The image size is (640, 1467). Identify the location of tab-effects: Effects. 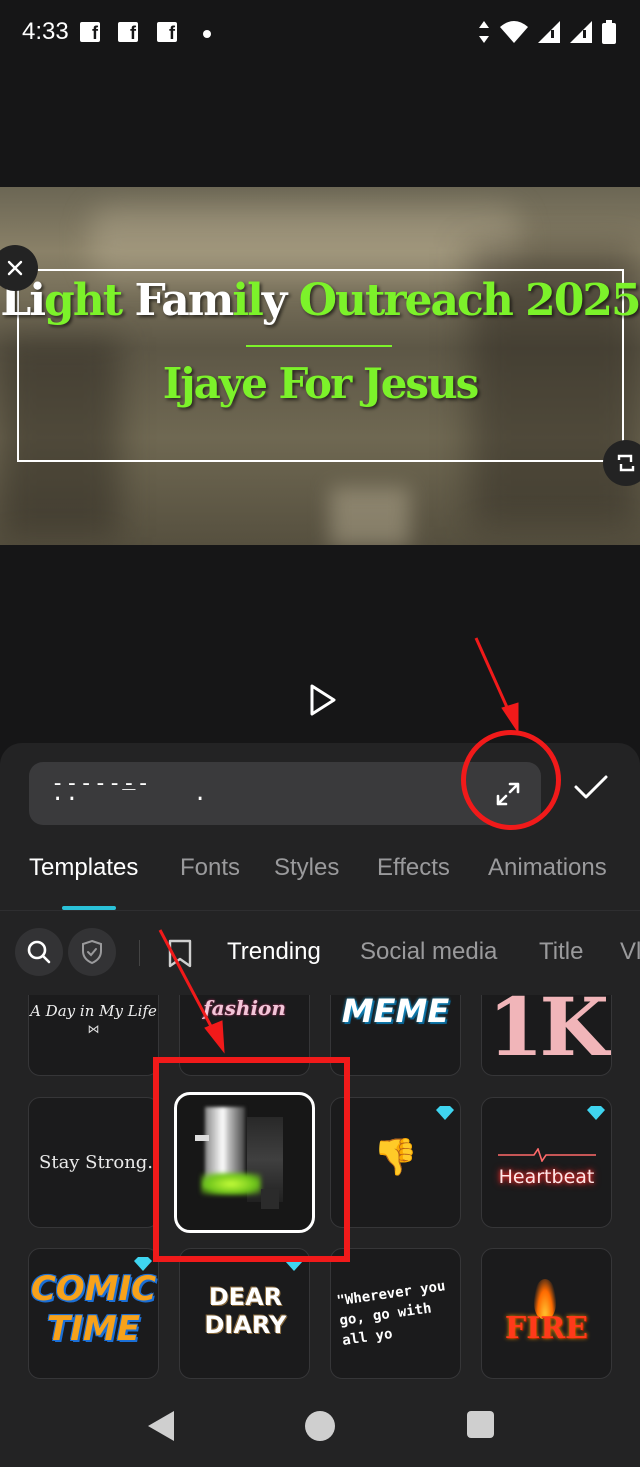
(413, 868).